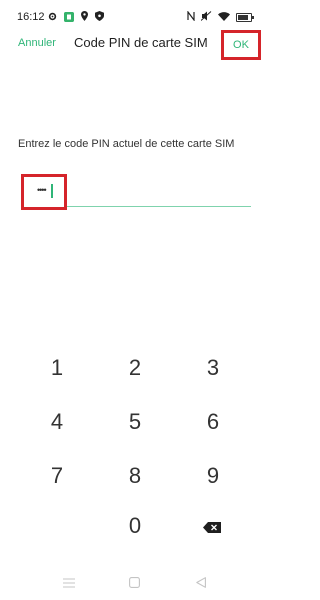 The height and width of the screenshot is (600, 320). What do you see at coordinates (213, 476) in the screenshot?
I see `key-9: 9` at bounding box center [213, 476].